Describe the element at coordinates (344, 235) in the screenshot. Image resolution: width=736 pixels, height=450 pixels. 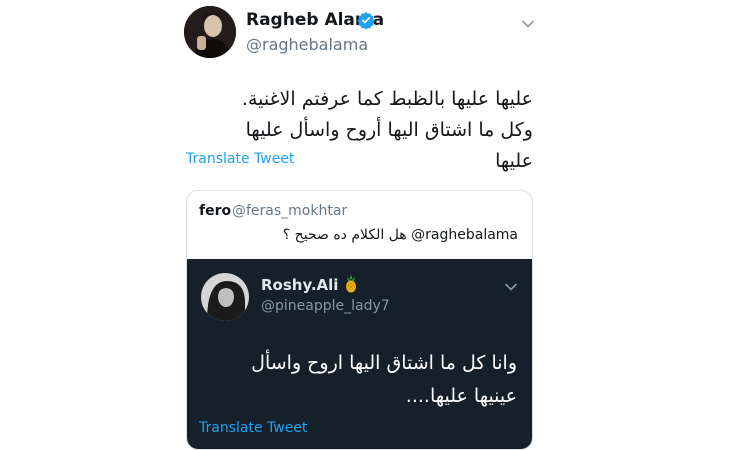
I see `quoted-tweet-body: هل الكلام ده صحيح ؟` at that location.